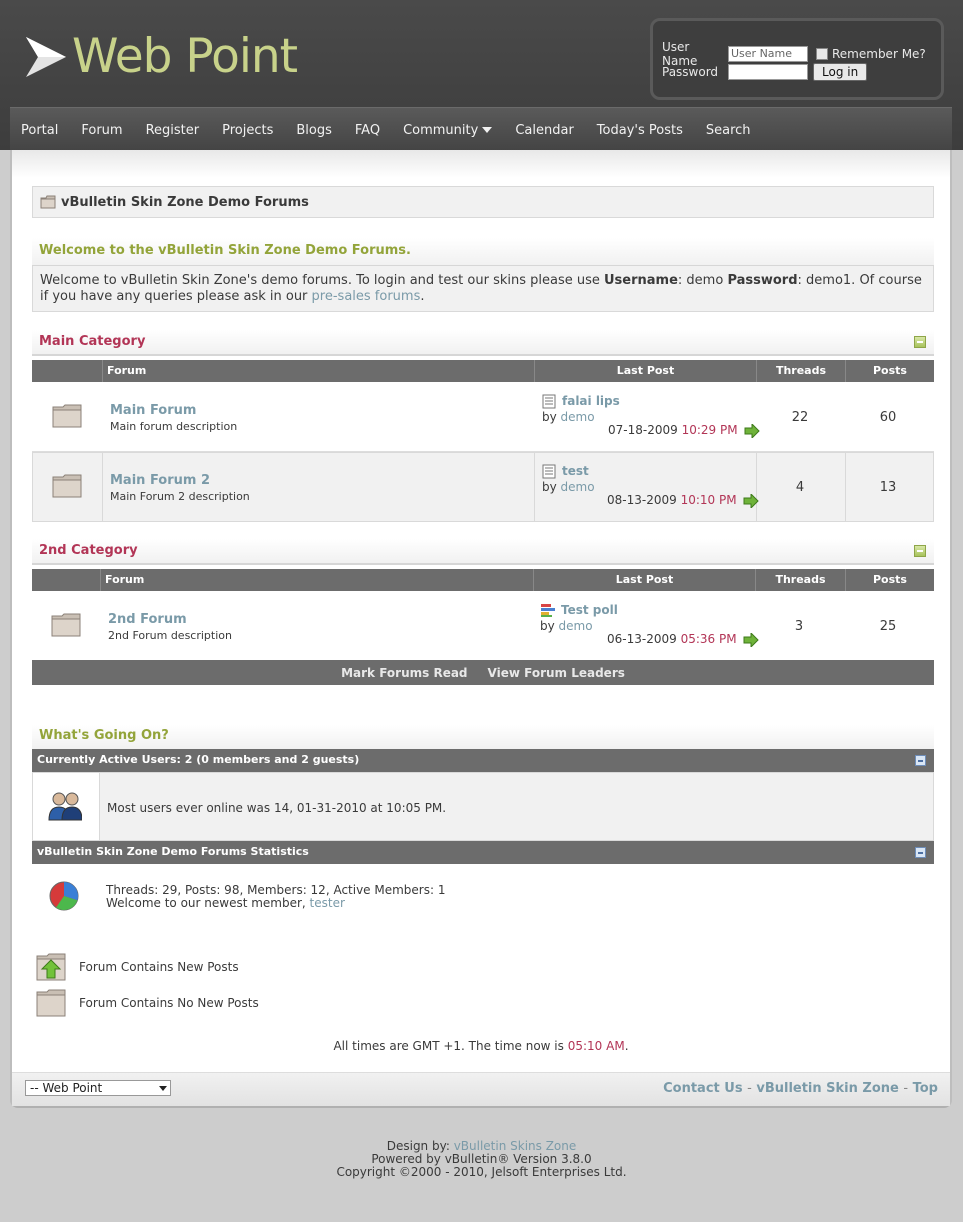  What do you see at coordinates (441, 130) in the screenshot?
I see `nav-community-label: Community` at bounding box center [441, 130].